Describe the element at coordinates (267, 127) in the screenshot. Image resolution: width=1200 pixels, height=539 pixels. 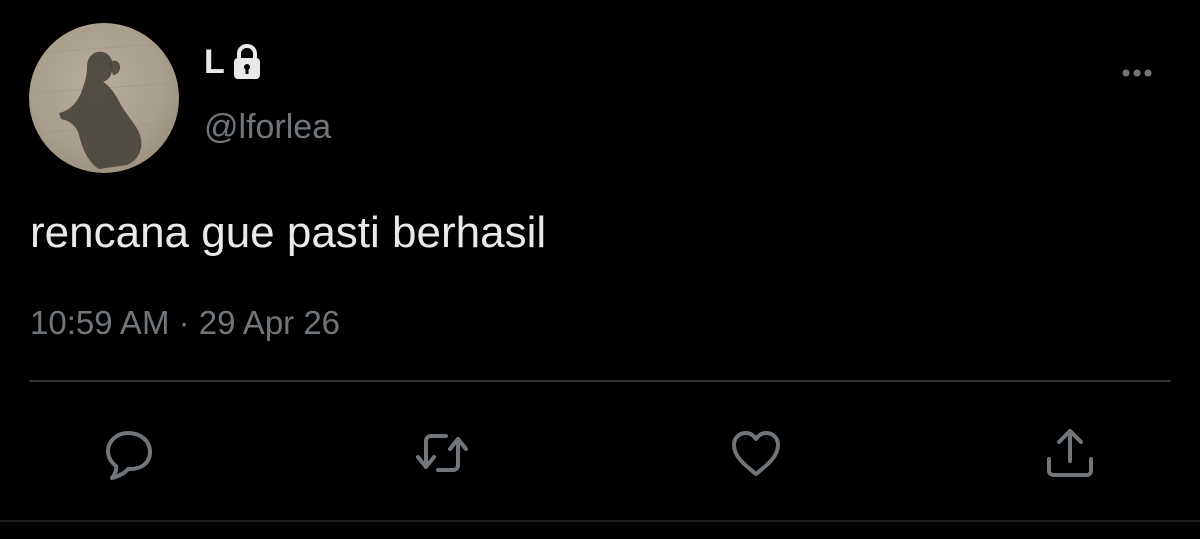
I see `author-handle: @lforlea` at that location.